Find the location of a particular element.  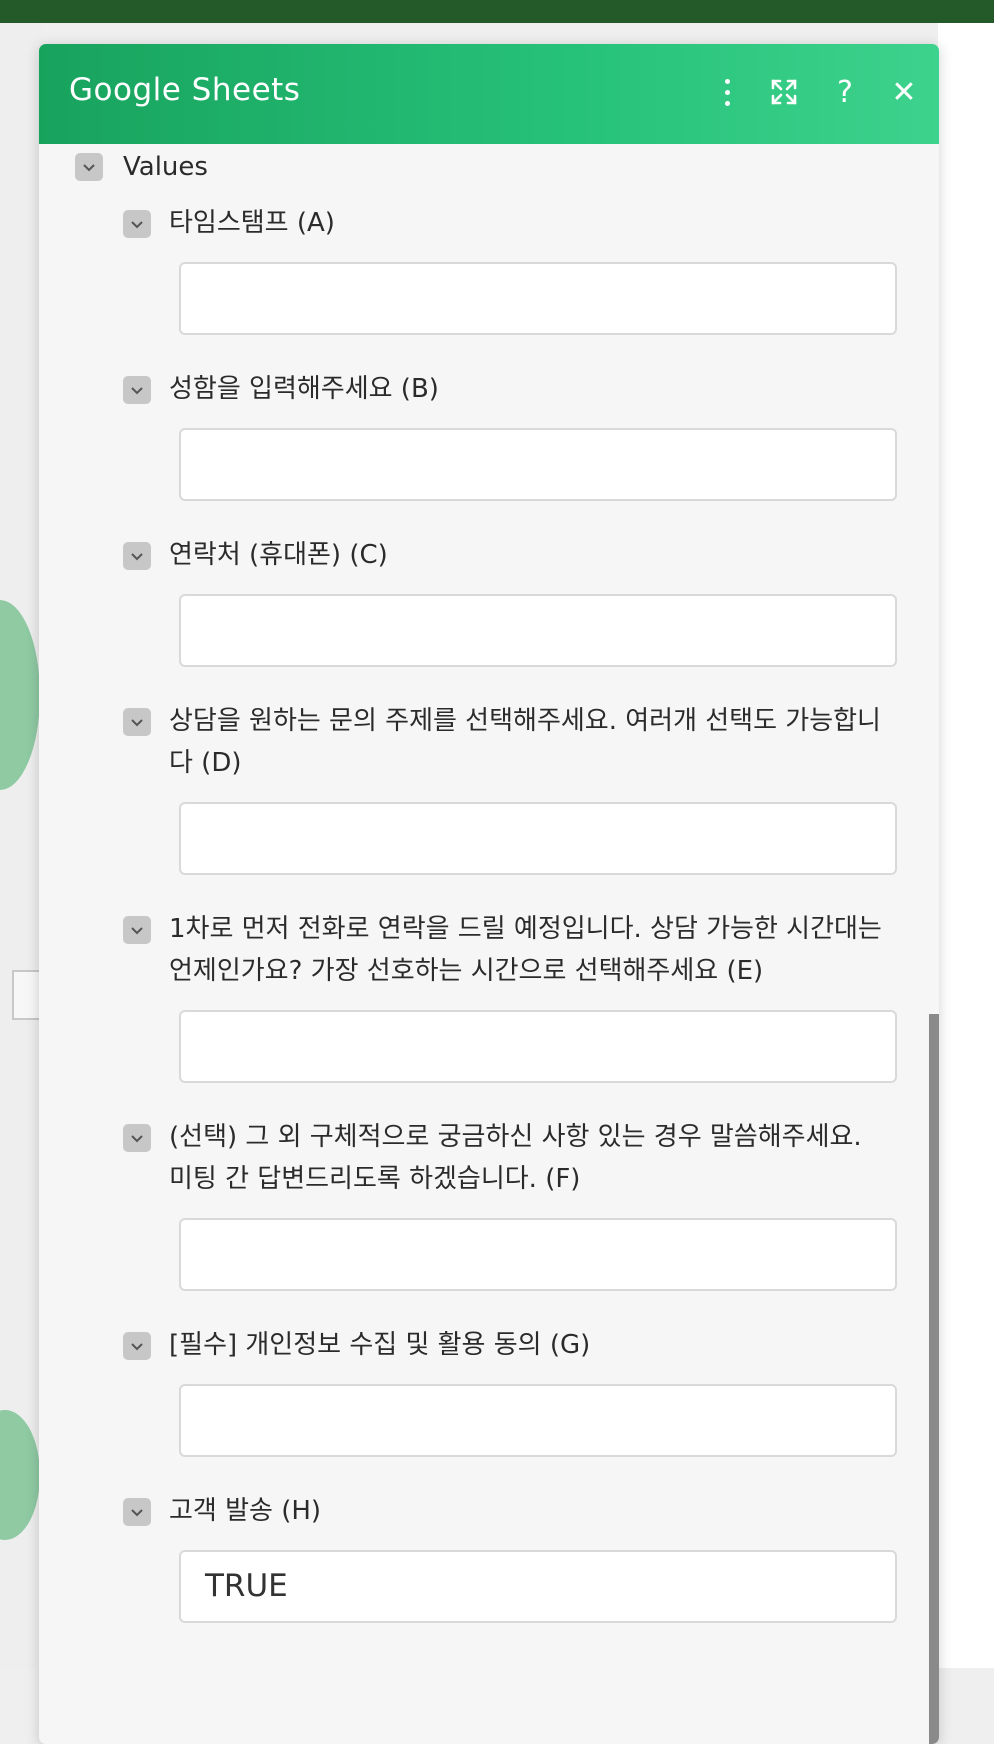

field-g-label: [필수] 개인정보 수집 및 활용 동의 (G) is located at coordinates (380, 1345).